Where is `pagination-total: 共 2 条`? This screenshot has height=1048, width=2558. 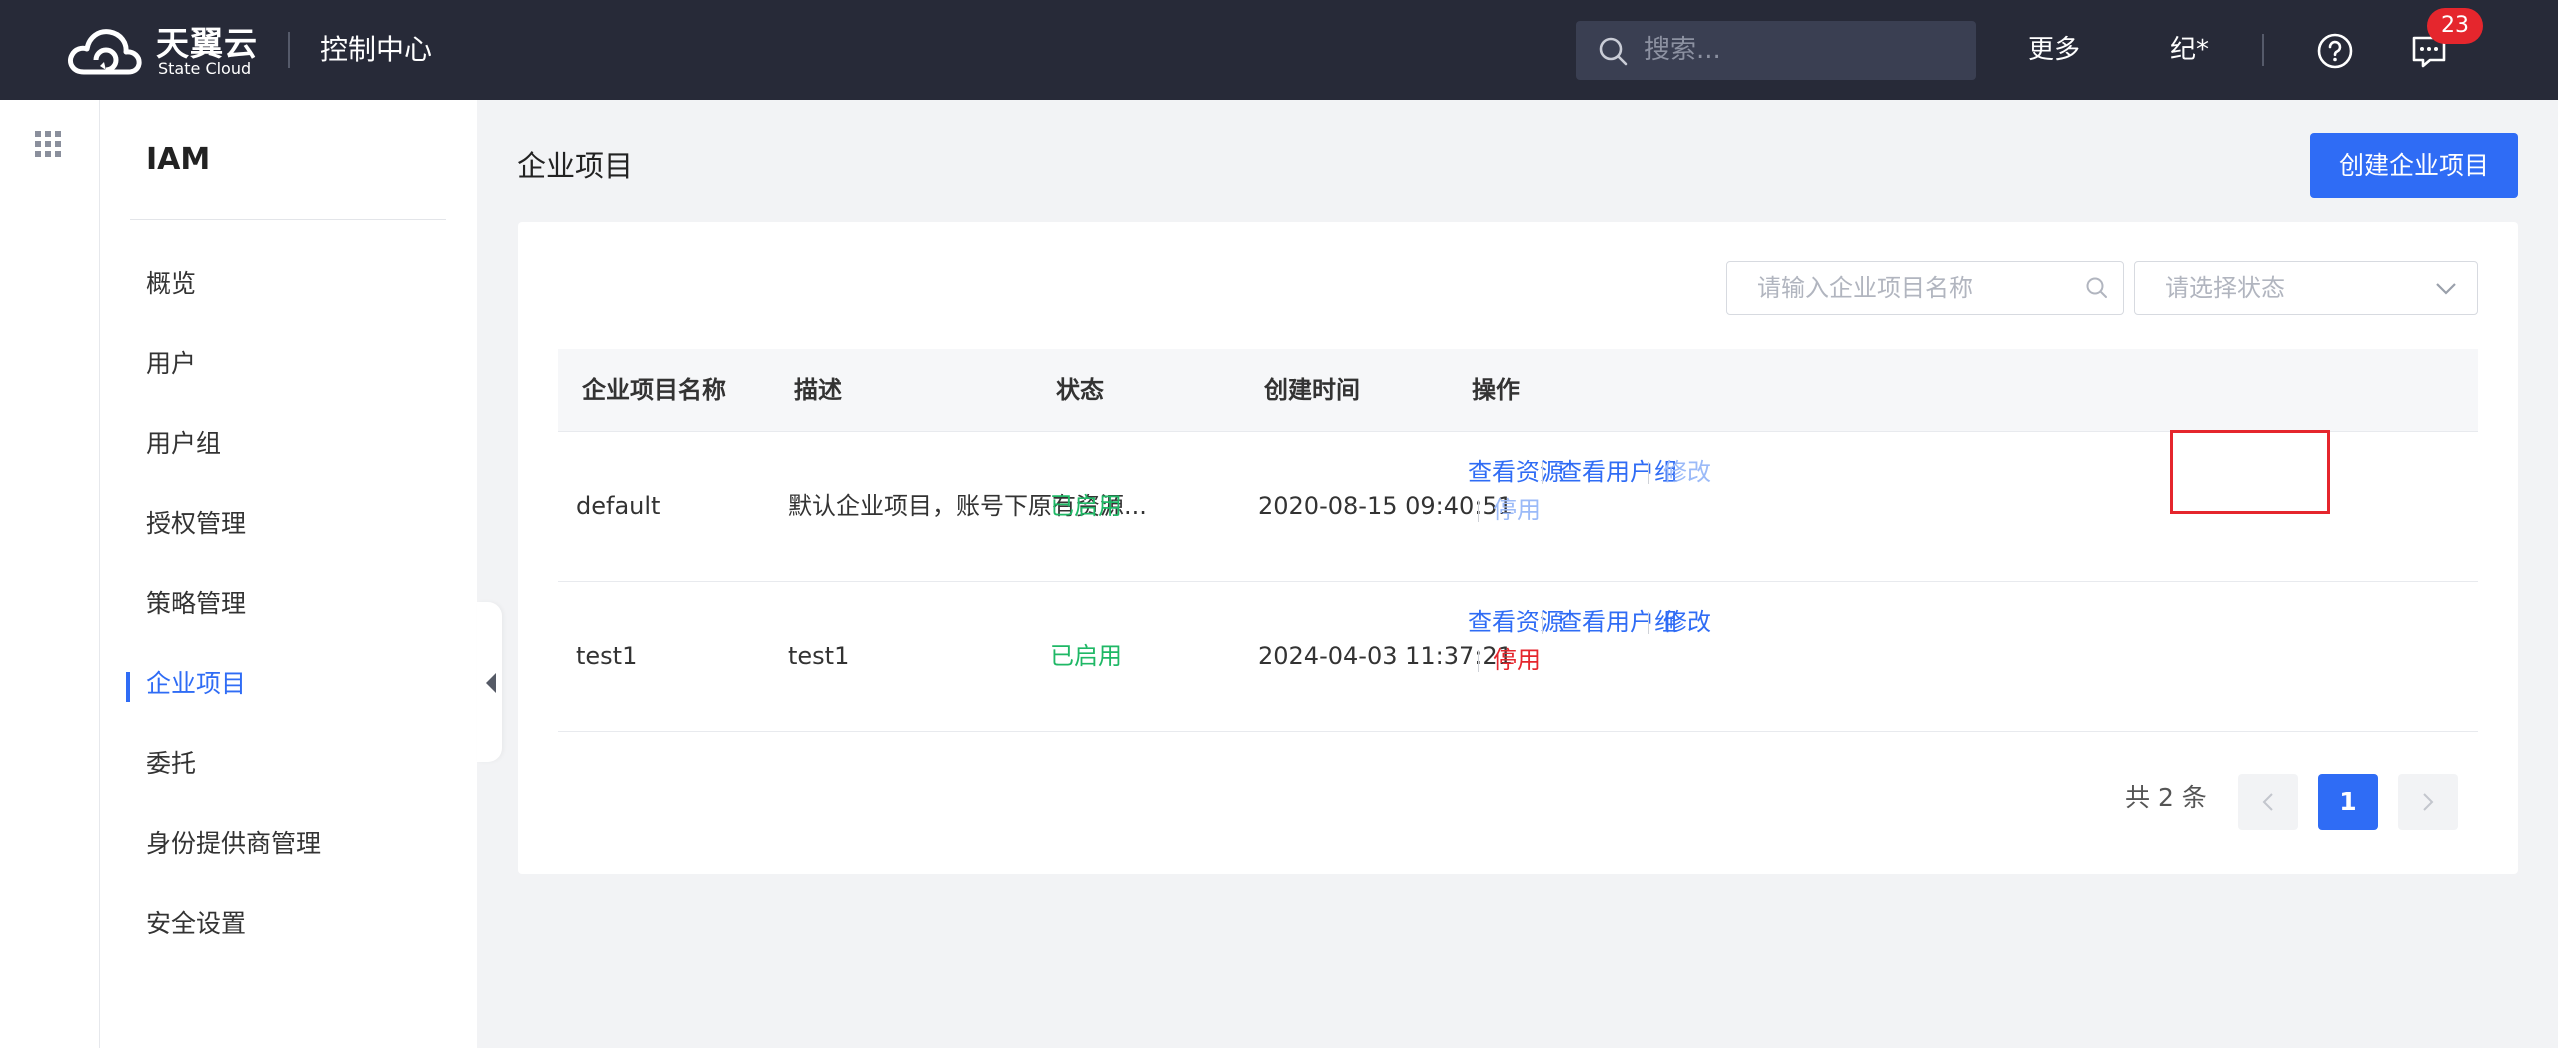
pagination-total: 共 2 条 is located at coordinates (2166, 797).